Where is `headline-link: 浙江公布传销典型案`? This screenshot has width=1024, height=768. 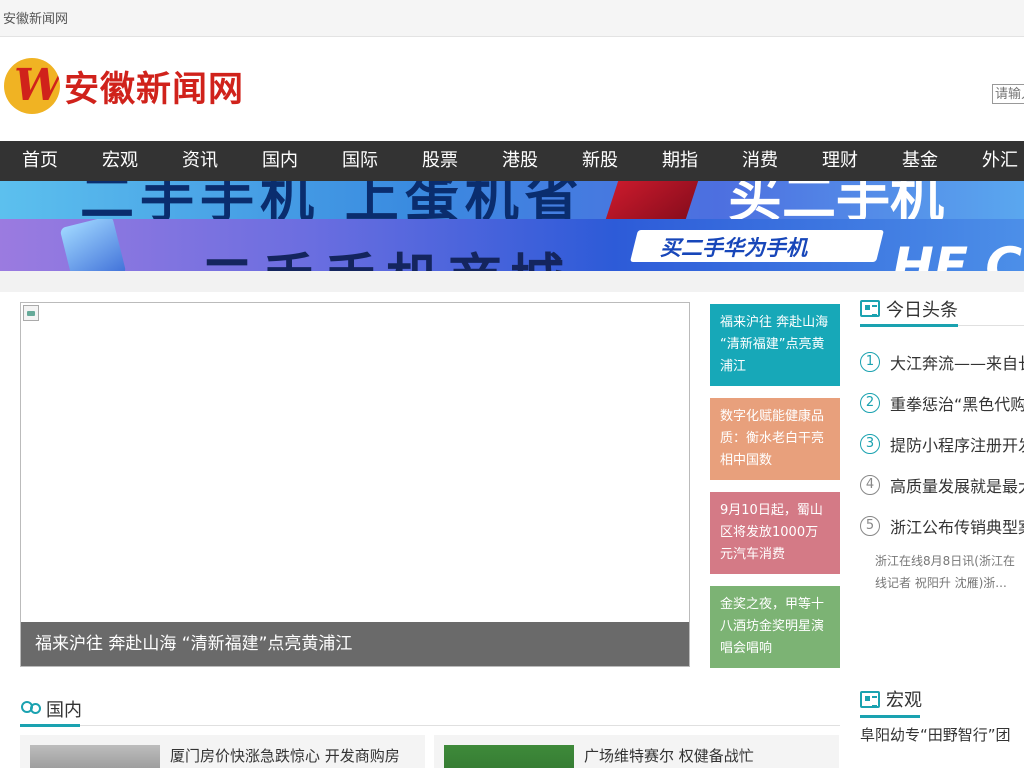 headline-link: 浙江公布传销典型案 is located at coordinates (957, 526).